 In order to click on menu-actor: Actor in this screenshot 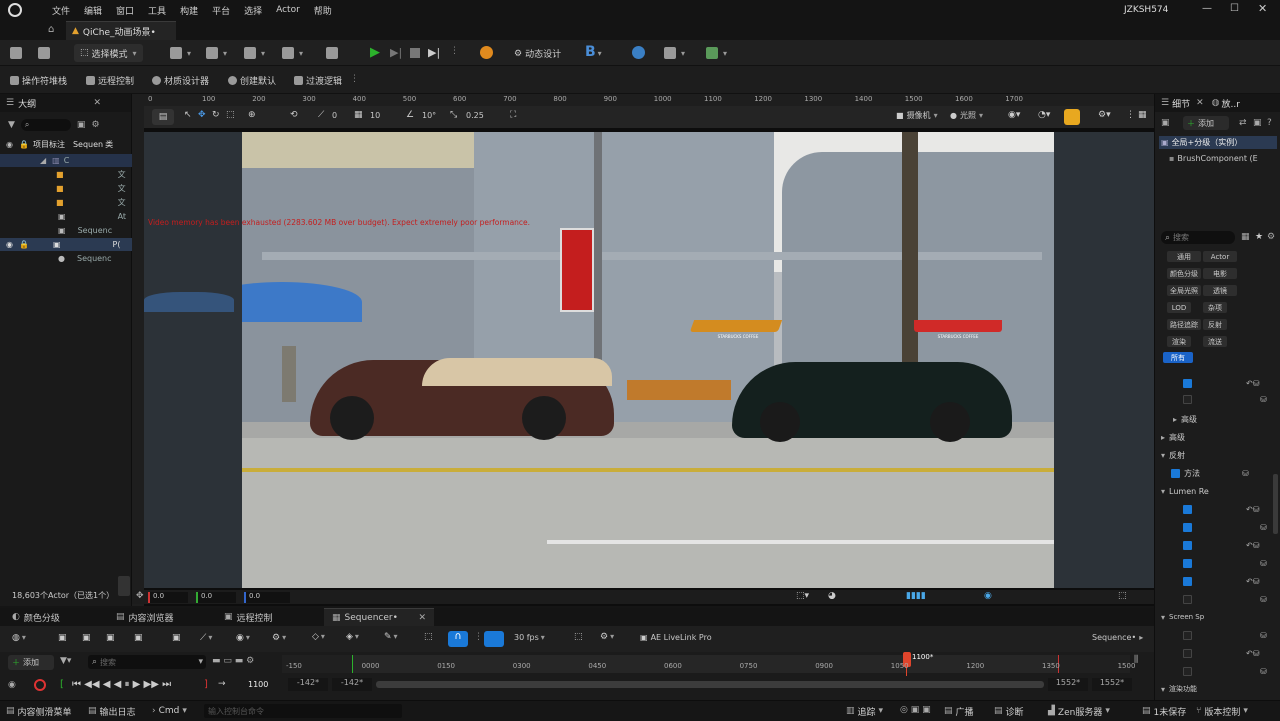, I will do `click(288, 10)`.